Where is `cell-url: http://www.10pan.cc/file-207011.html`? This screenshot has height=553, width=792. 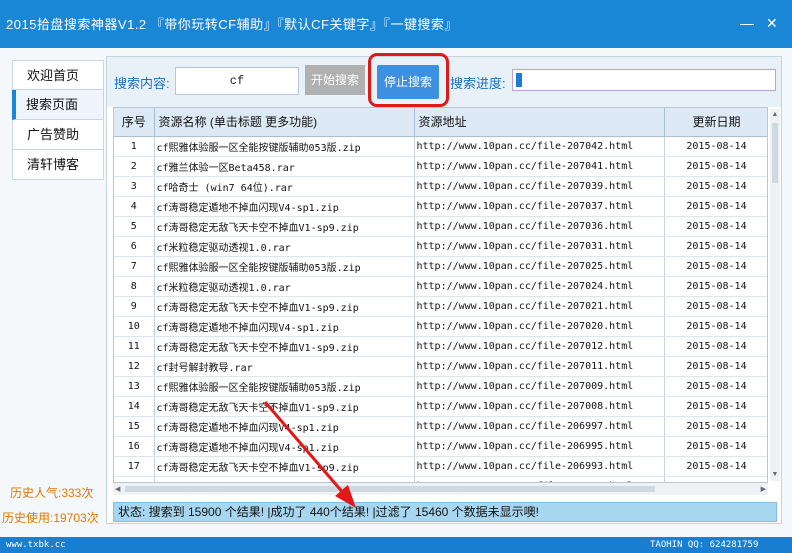
cell-url: http://www.10pan.cc/file-207011.html is located at coordinates (539, 366).